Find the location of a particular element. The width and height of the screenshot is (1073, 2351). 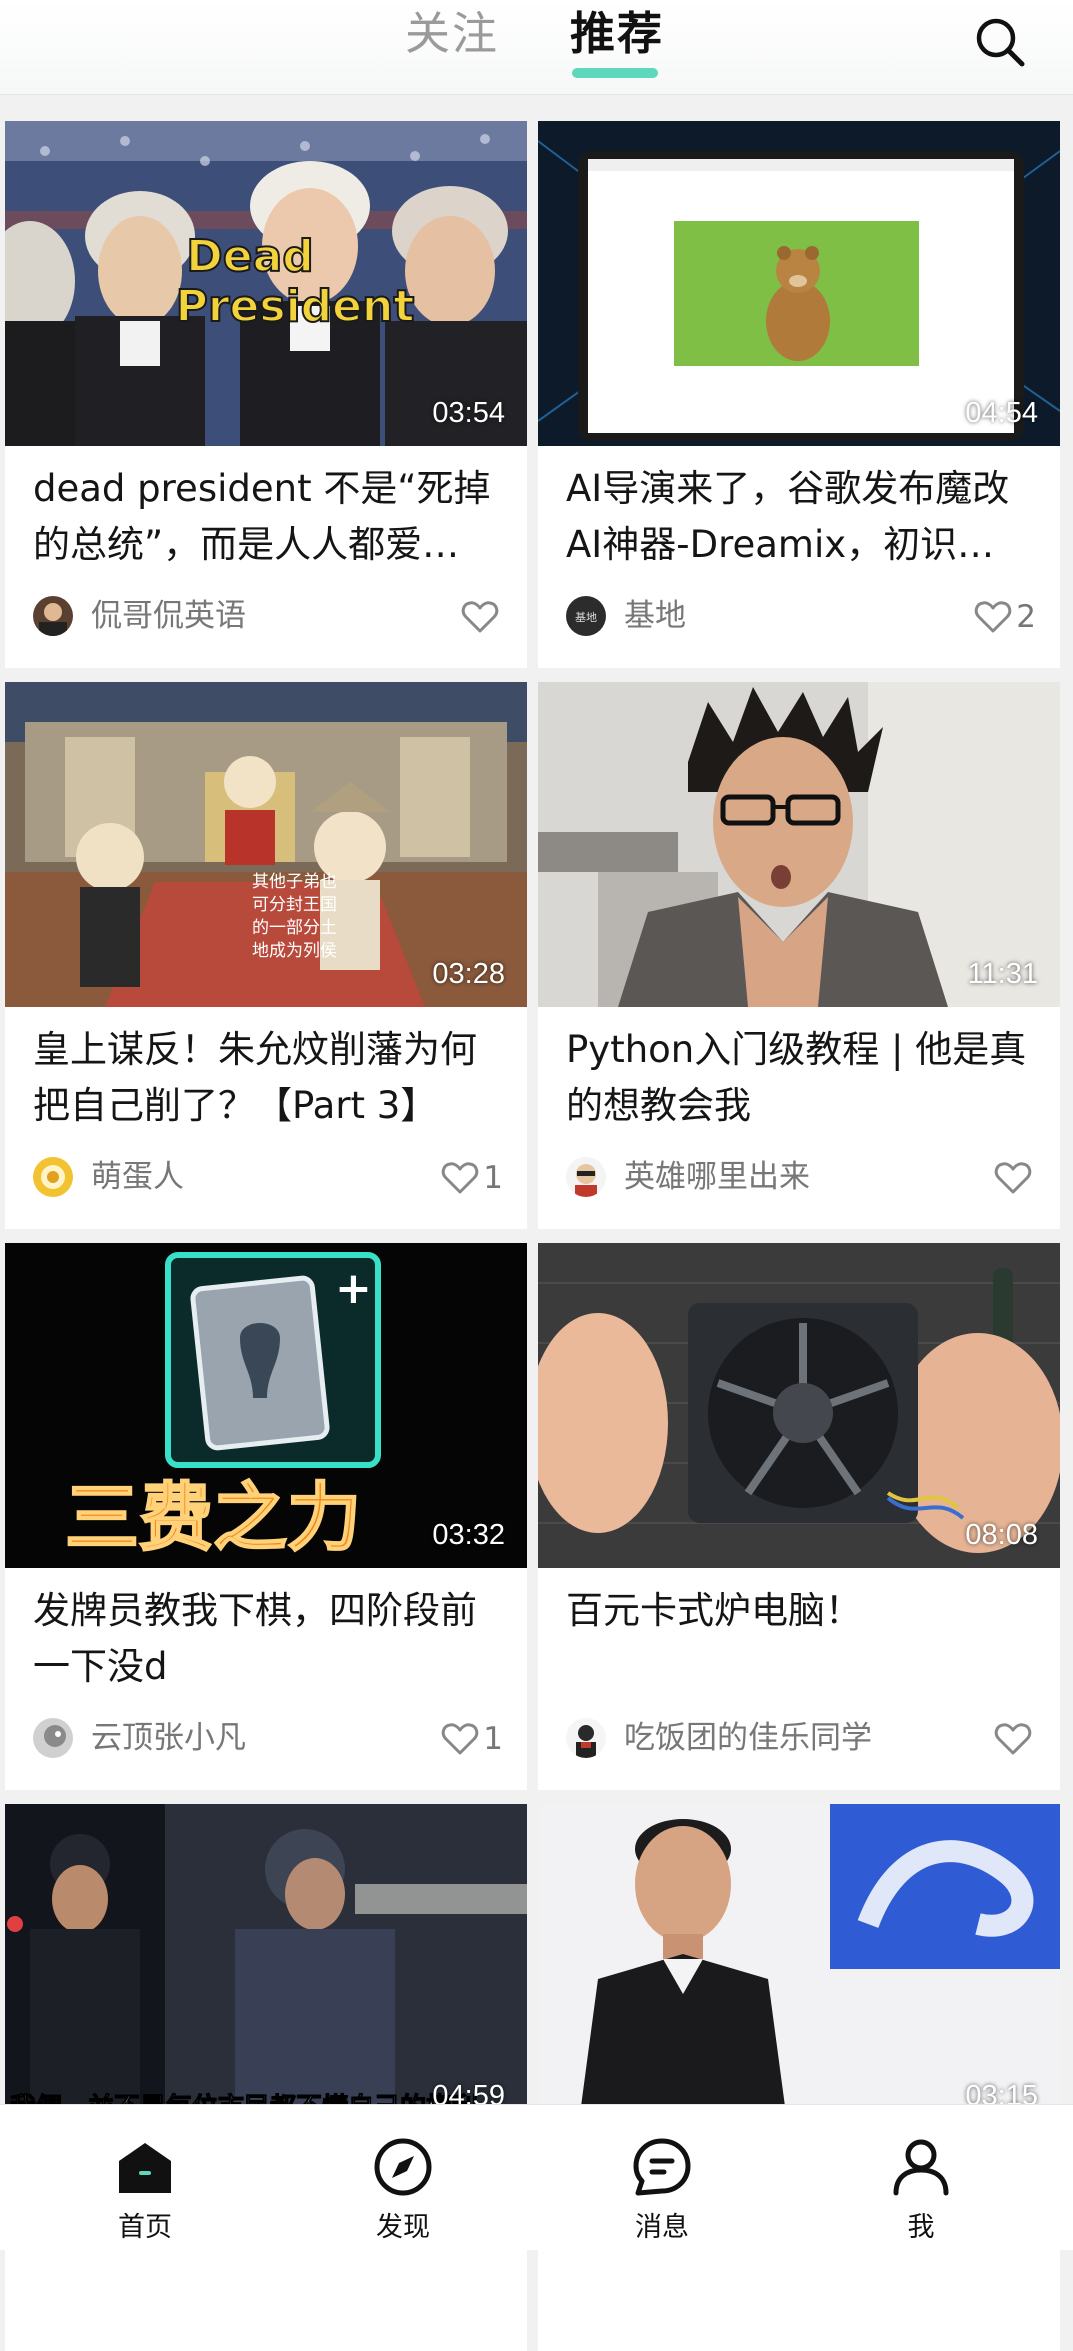

nav-me-label: 我 is located at coordinates (921, 2227).